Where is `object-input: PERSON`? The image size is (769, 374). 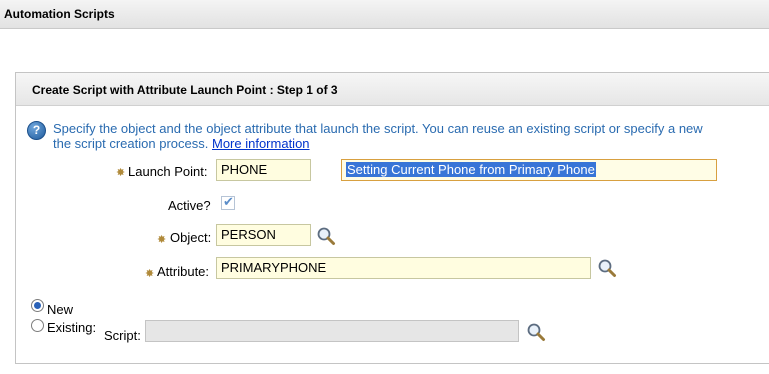 object-input: PERSON is located at coordinates (263, 235).